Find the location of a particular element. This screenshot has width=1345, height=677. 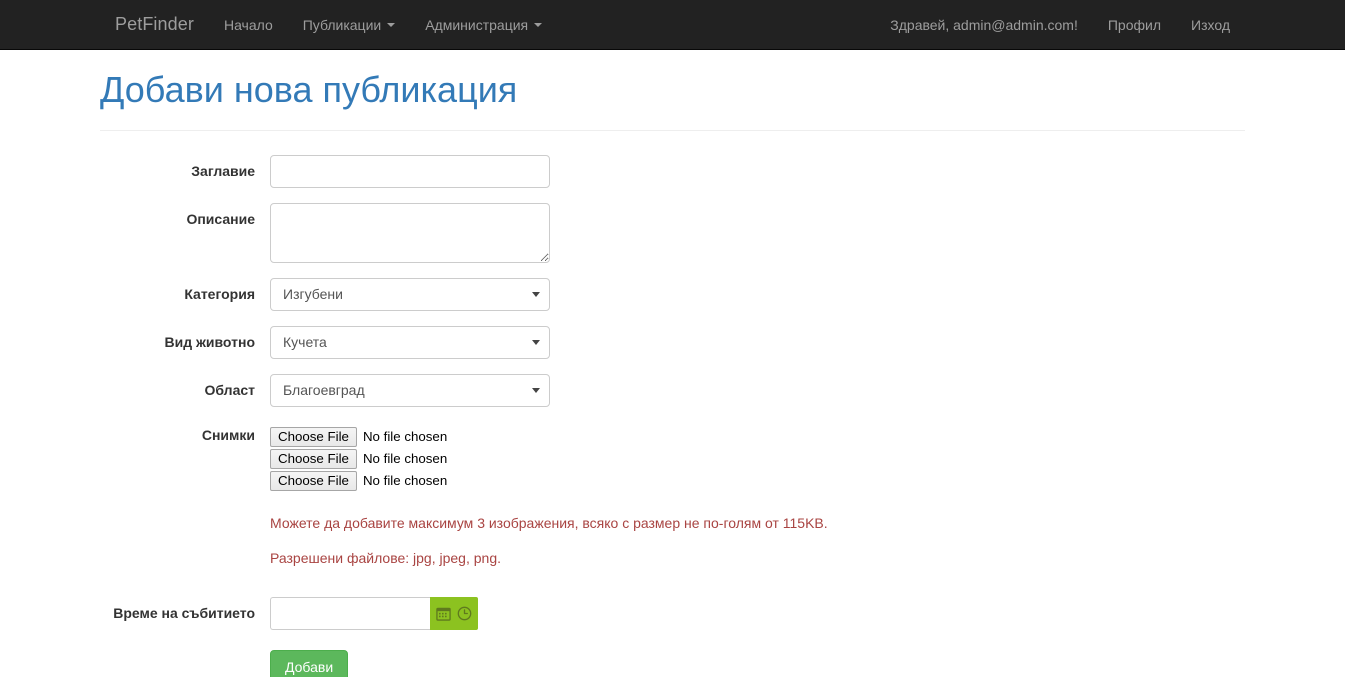

form-row-category: Категория Изгубени is located at coordinates (672, 294).